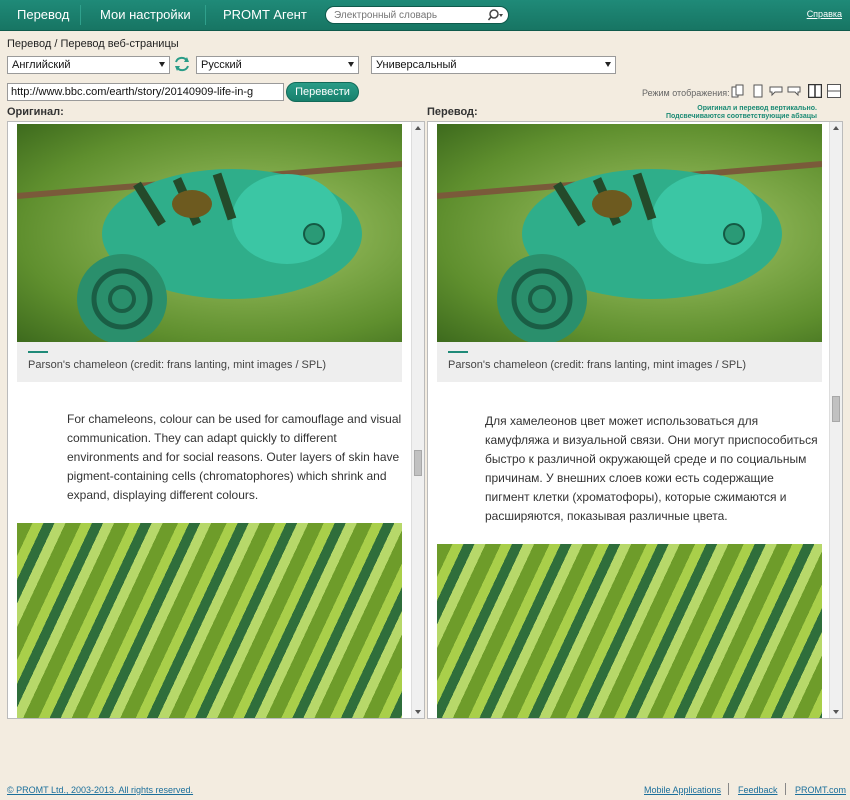 The height and width of the screenshot is (800, 850). Describe the element at coordinates (496, 15) in the screenshot. I see `search-icon` at that location.